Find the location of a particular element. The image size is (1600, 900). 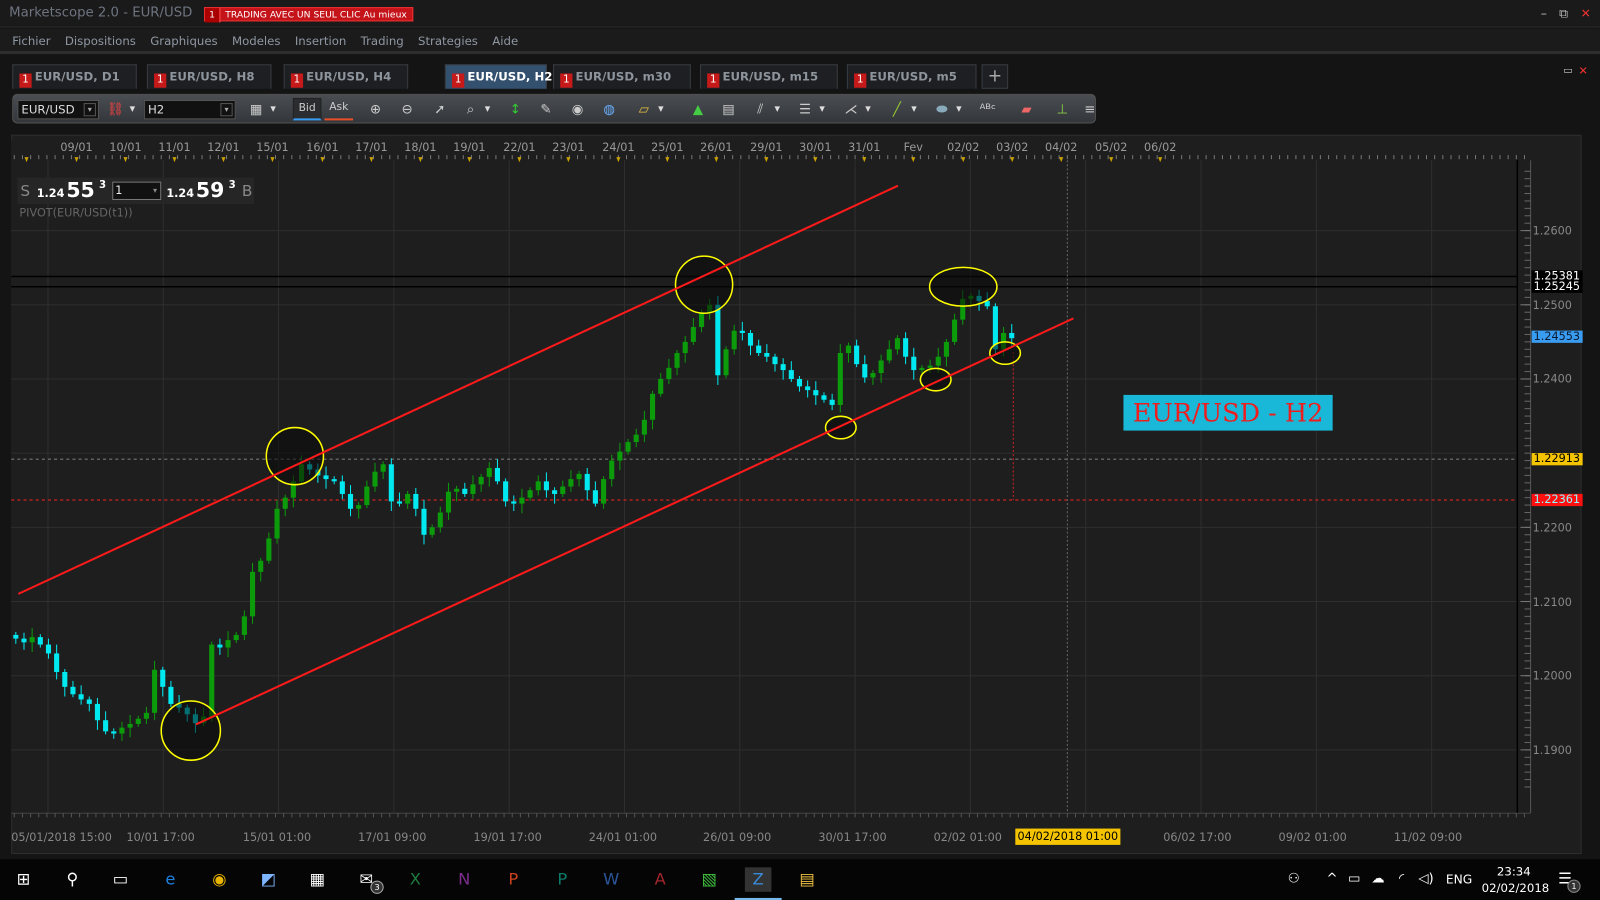

volume-icon: ◁) is located at coordinates (1425, 878).